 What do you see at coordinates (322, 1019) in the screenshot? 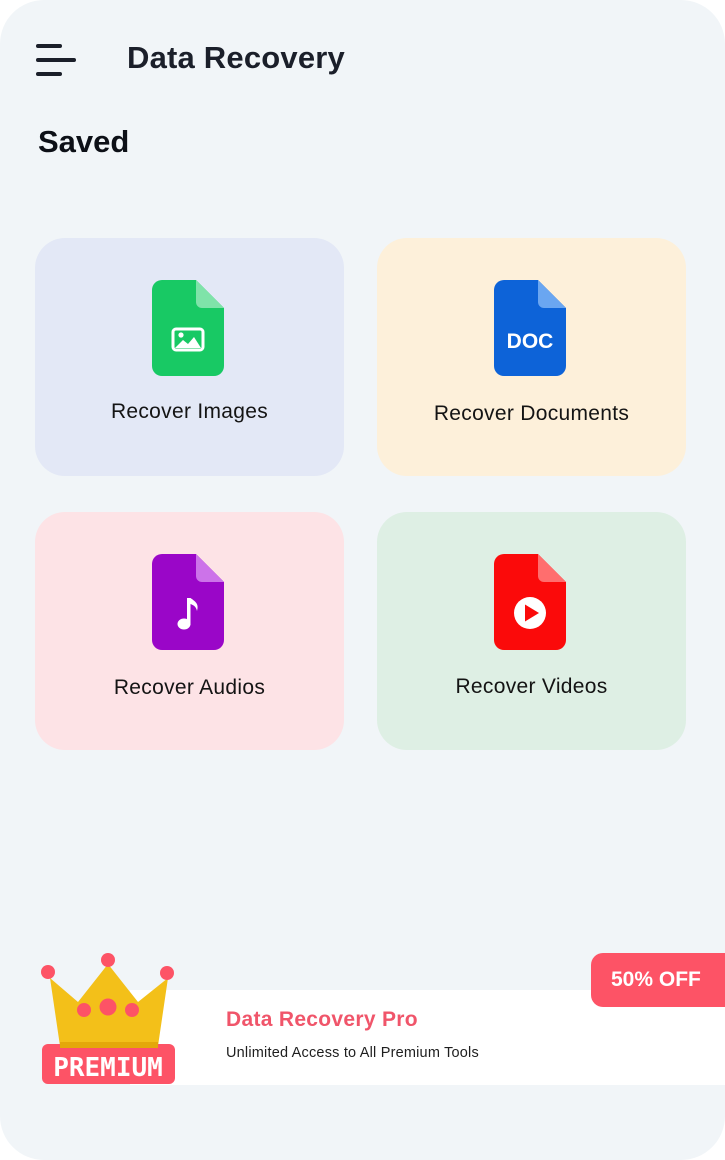
I see `promo-title: Data Recovery Pro` at bounding box center [322, 1019].